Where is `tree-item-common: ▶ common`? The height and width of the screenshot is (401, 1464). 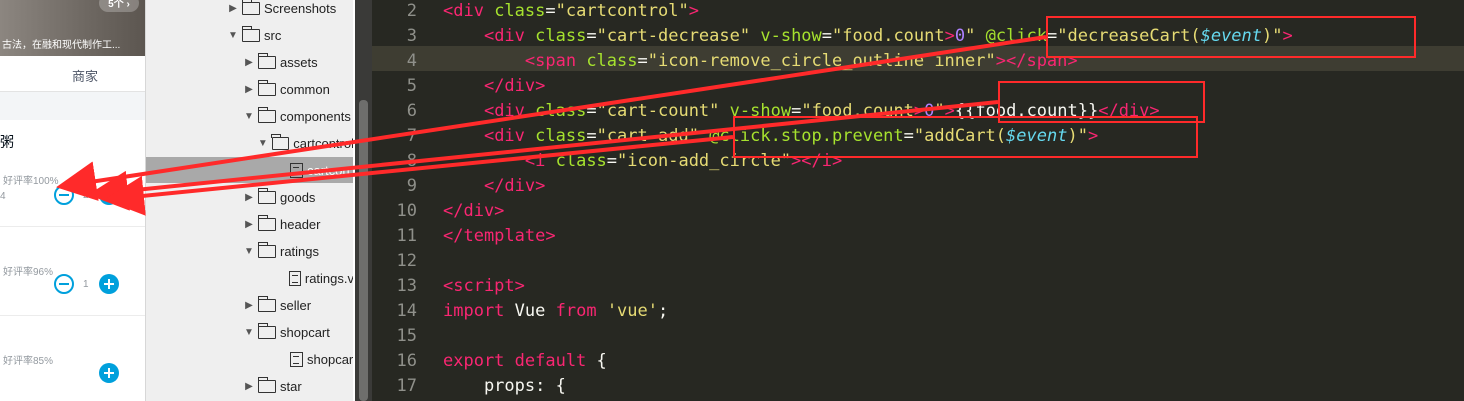
tree-item-common: ▶ common is located at coordinates (249, 89).